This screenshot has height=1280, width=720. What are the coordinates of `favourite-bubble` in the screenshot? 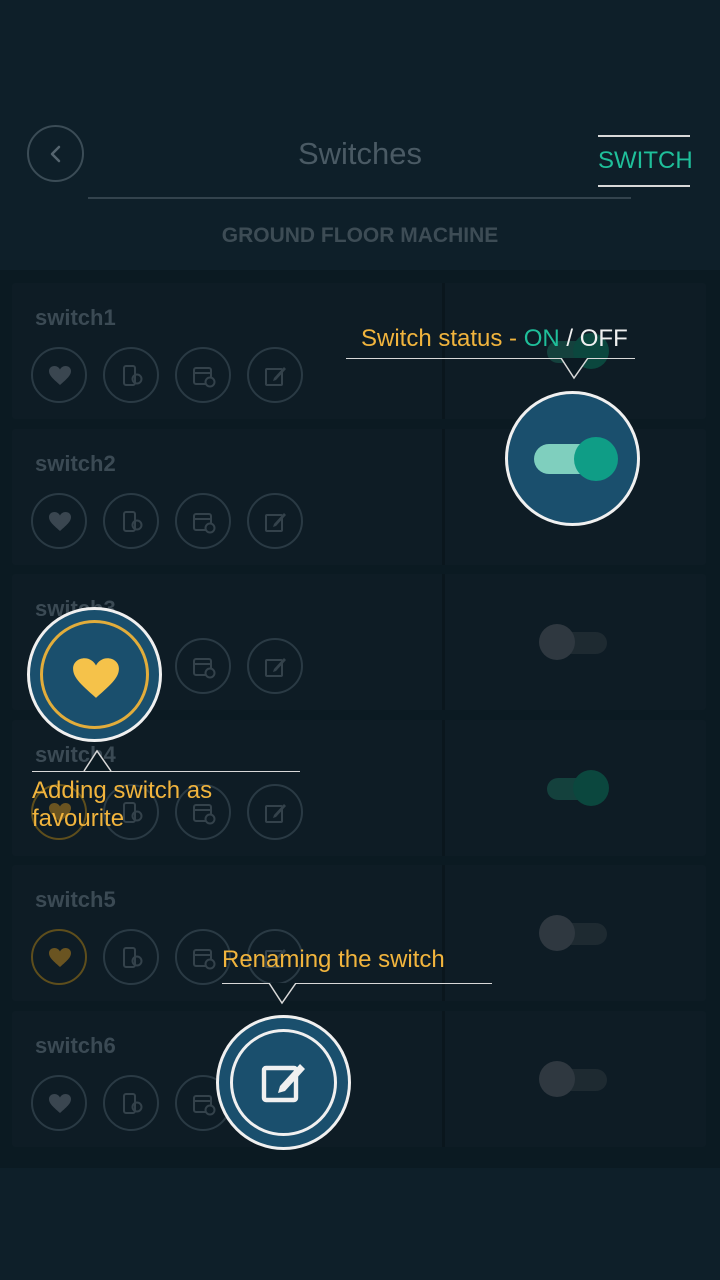 It's located at (94, 674).